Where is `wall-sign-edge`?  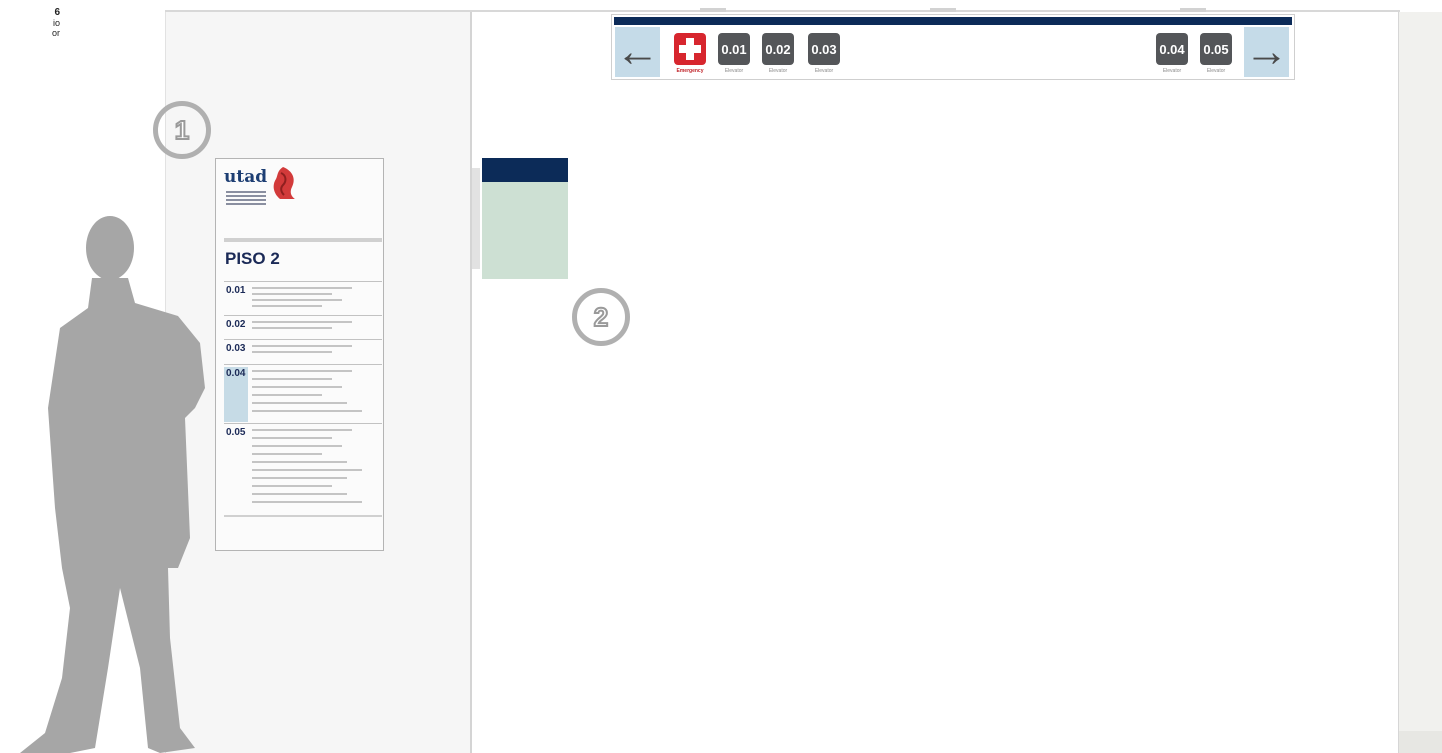
wall-sign-edge is located at coordinates (476, 218).